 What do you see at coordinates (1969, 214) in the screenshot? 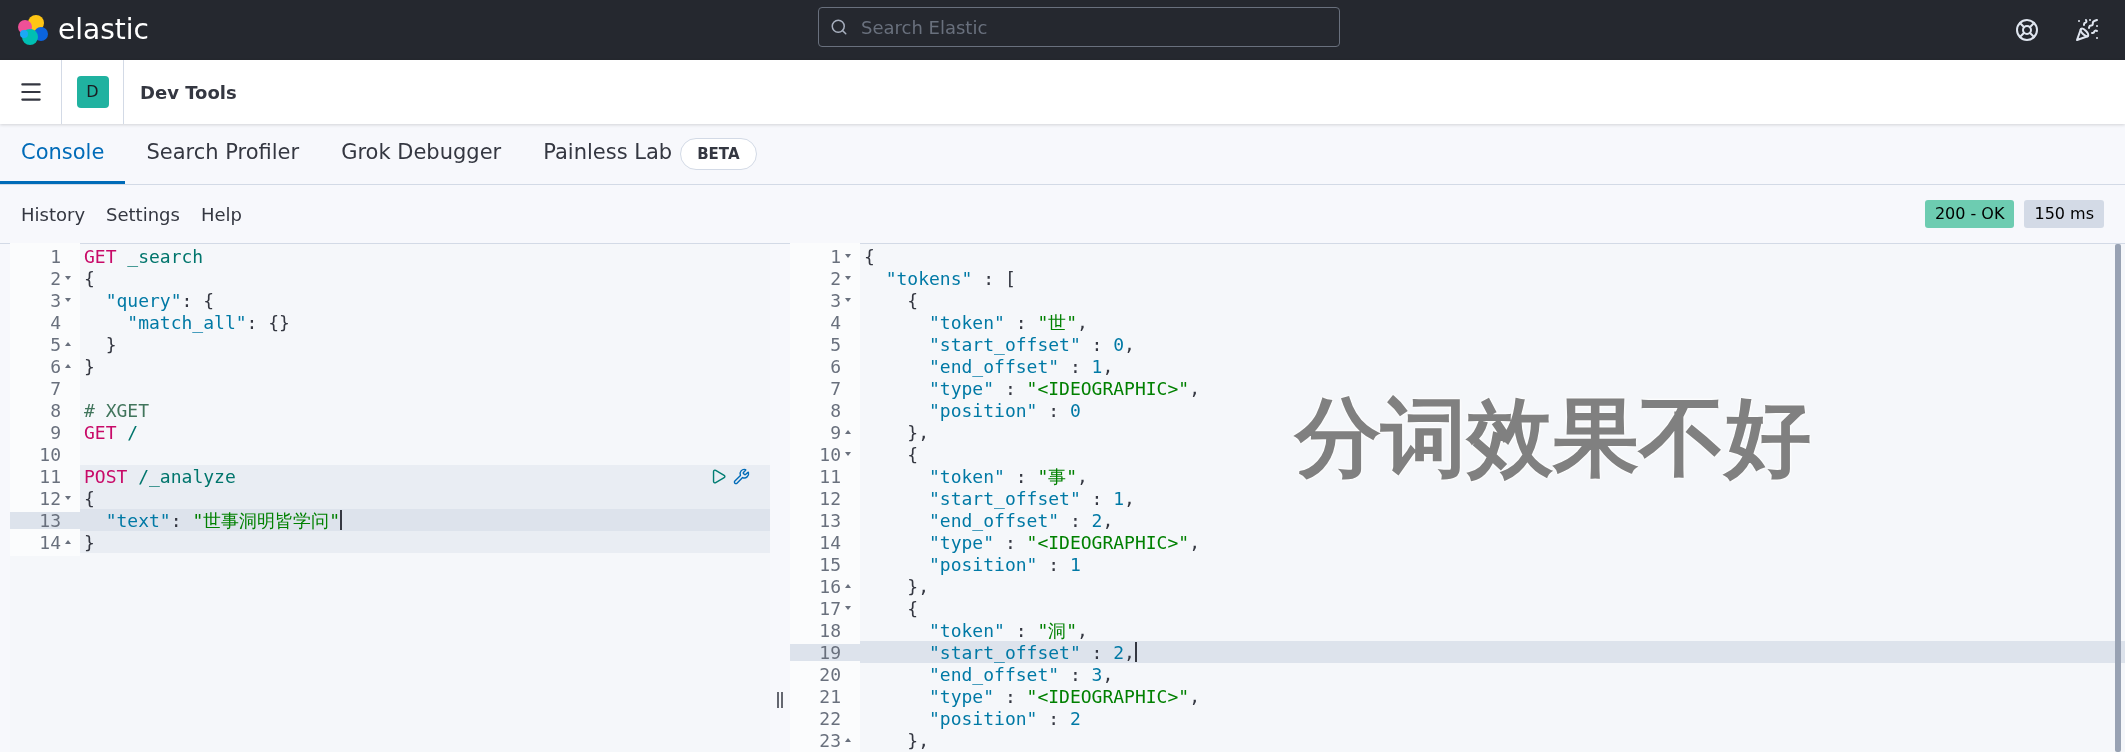
I see `status-badge: 200 - OK` at bounding box center [1969, 214].